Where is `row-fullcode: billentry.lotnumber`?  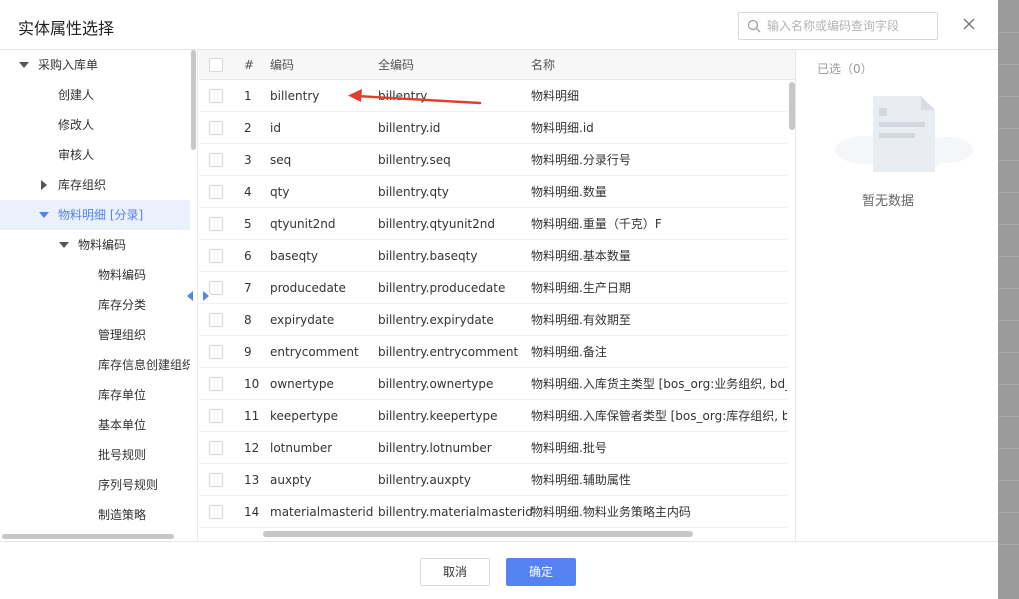 row-fullcode: billentry.lotnumber is located at coordinates (435, 448).